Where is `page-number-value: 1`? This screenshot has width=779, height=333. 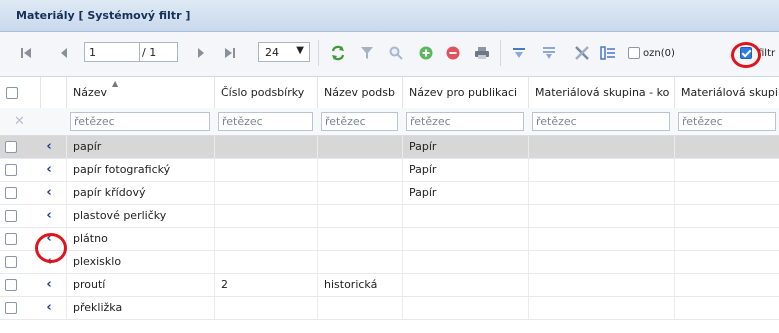 page-number-value: 1 is located at coordinates (92, 52).